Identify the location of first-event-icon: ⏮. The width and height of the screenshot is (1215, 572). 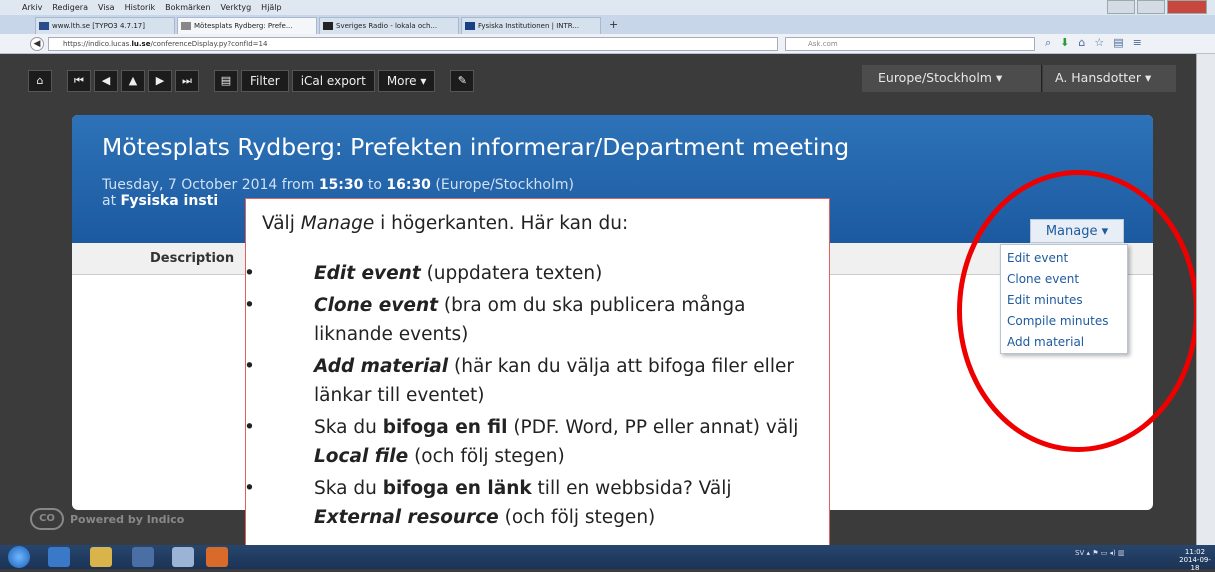
(79, 81).